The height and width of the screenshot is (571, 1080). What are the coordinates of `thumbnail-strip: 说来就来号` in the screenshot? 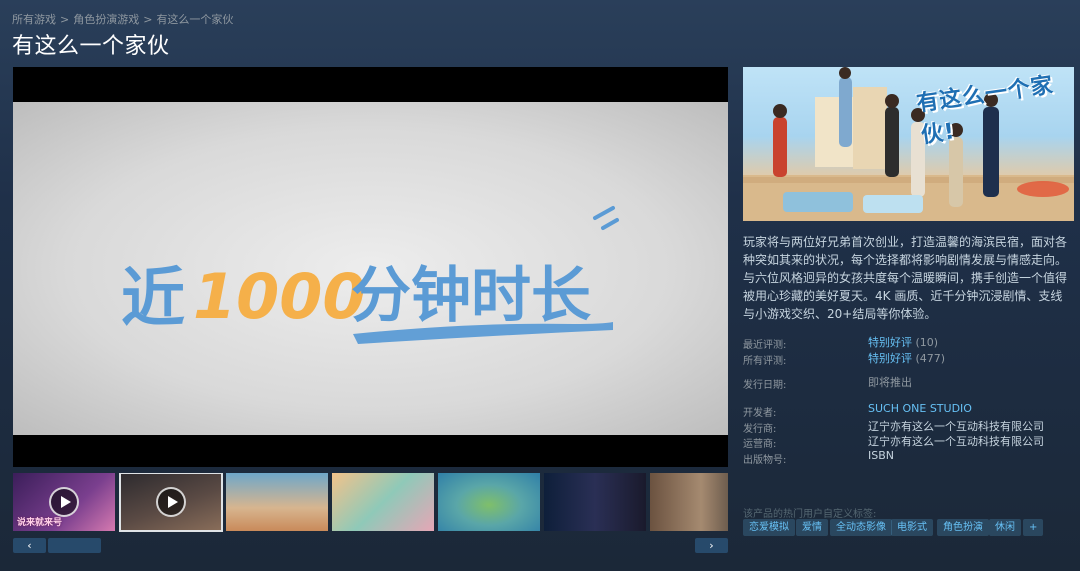 It's located at (370, 503).